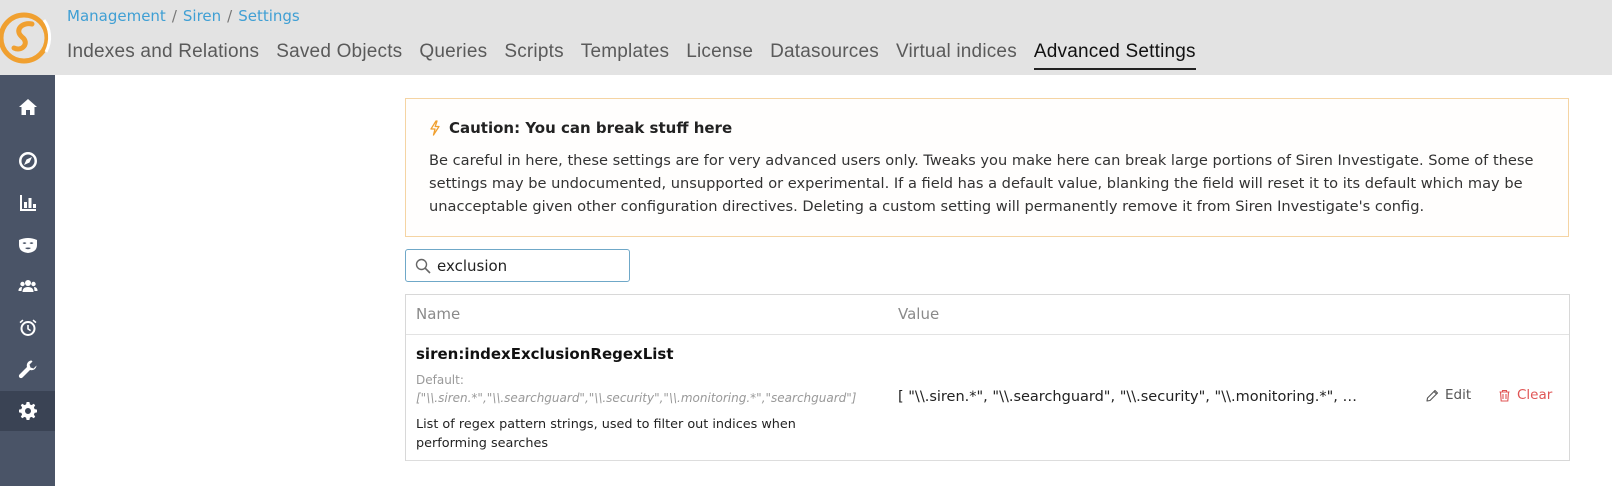 The width and height of the screenshot is (1612, 486). I want to click on sidebar-item-visualize, so click(27, 203).